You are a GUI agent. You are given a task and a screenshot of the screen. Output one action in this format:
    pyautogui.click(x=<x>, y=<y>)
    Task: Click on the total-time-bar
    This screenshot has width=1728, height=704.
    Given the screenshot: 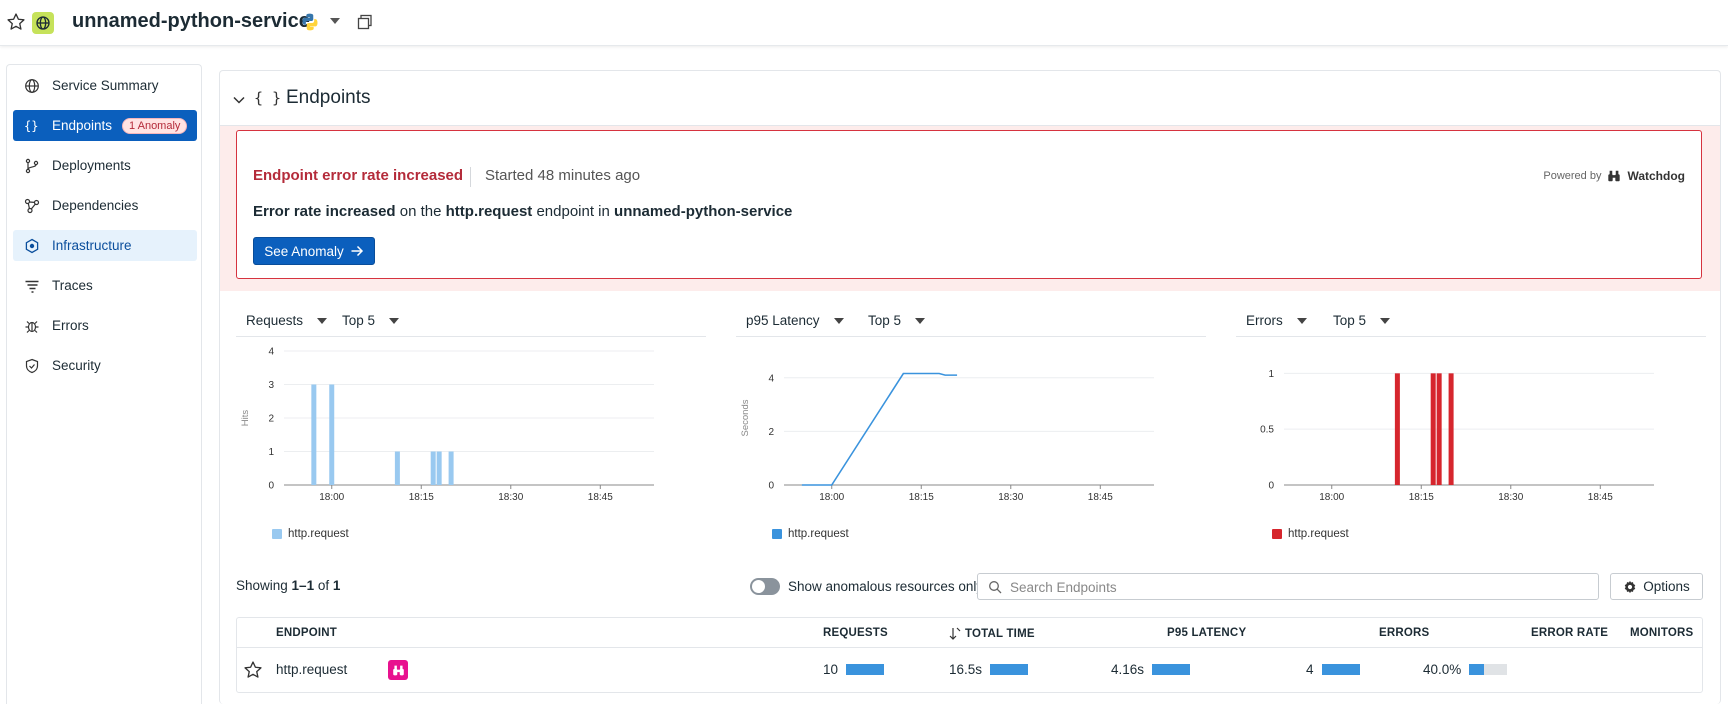 What is the action you would take?
    pyautogui.click(x=1009, y=669)
    